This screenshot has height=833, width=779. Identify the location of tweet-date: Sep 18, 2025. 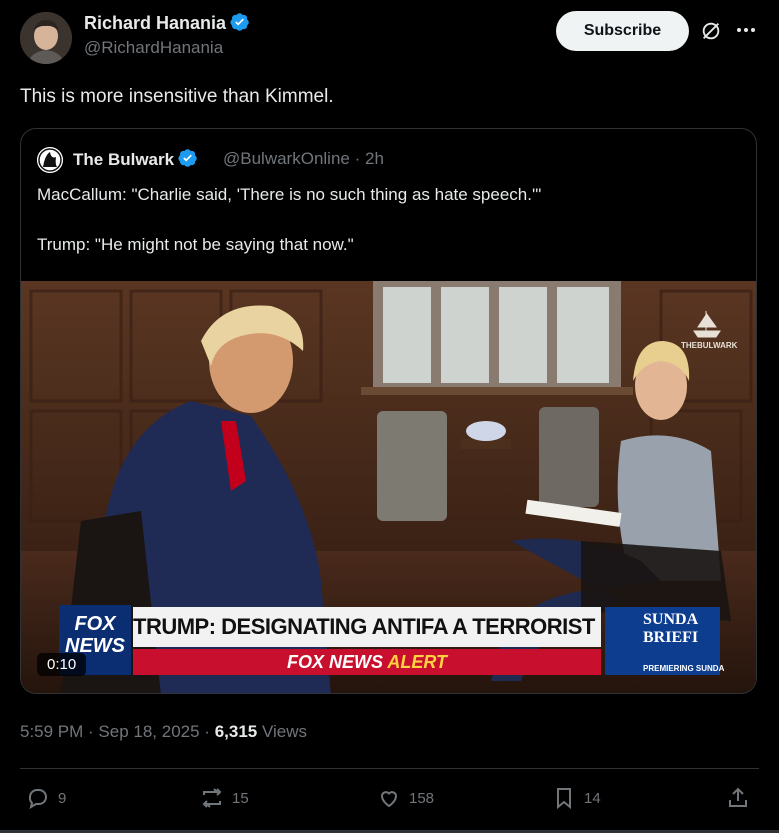
(148, 731).